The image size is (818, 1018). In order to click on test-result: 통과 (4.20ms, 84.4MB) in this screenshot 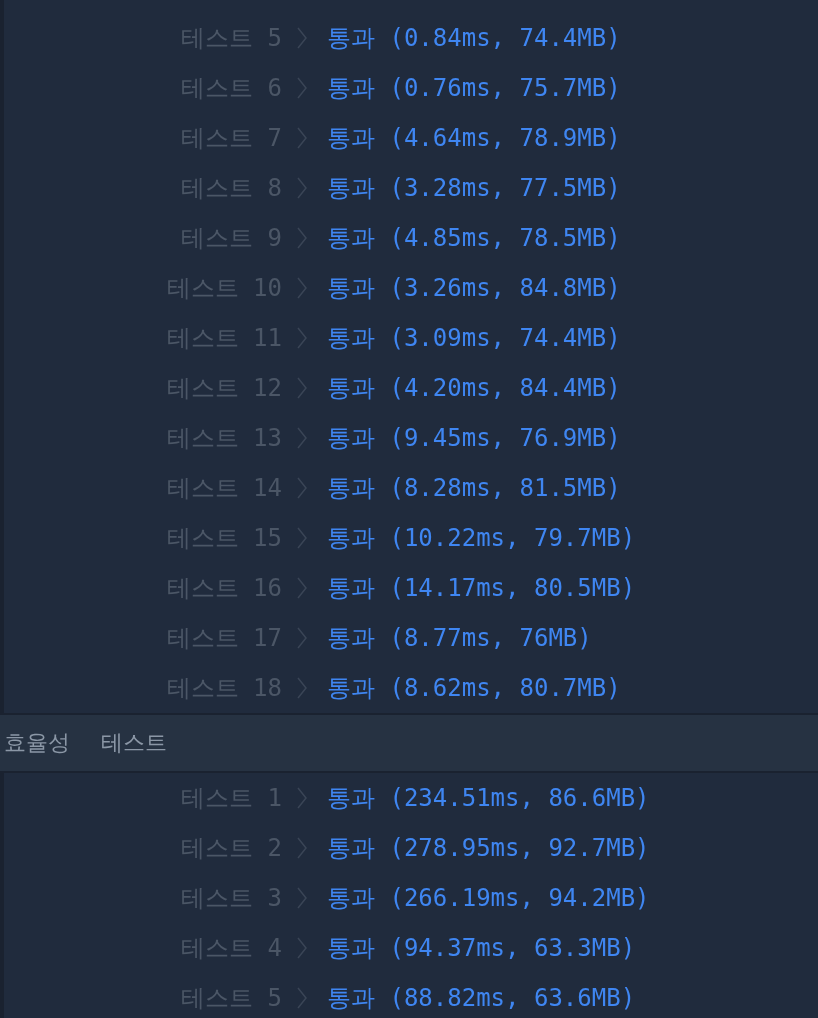, I will do `click(474, 388)`.